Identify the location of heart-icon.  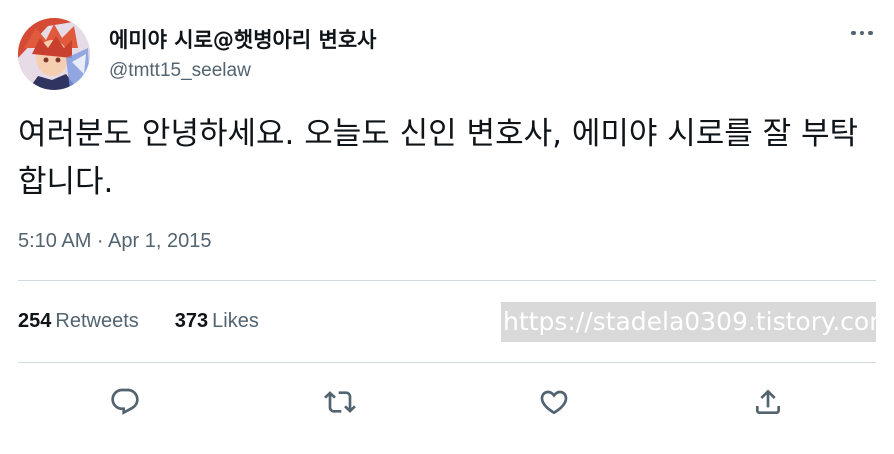
(554, 402).